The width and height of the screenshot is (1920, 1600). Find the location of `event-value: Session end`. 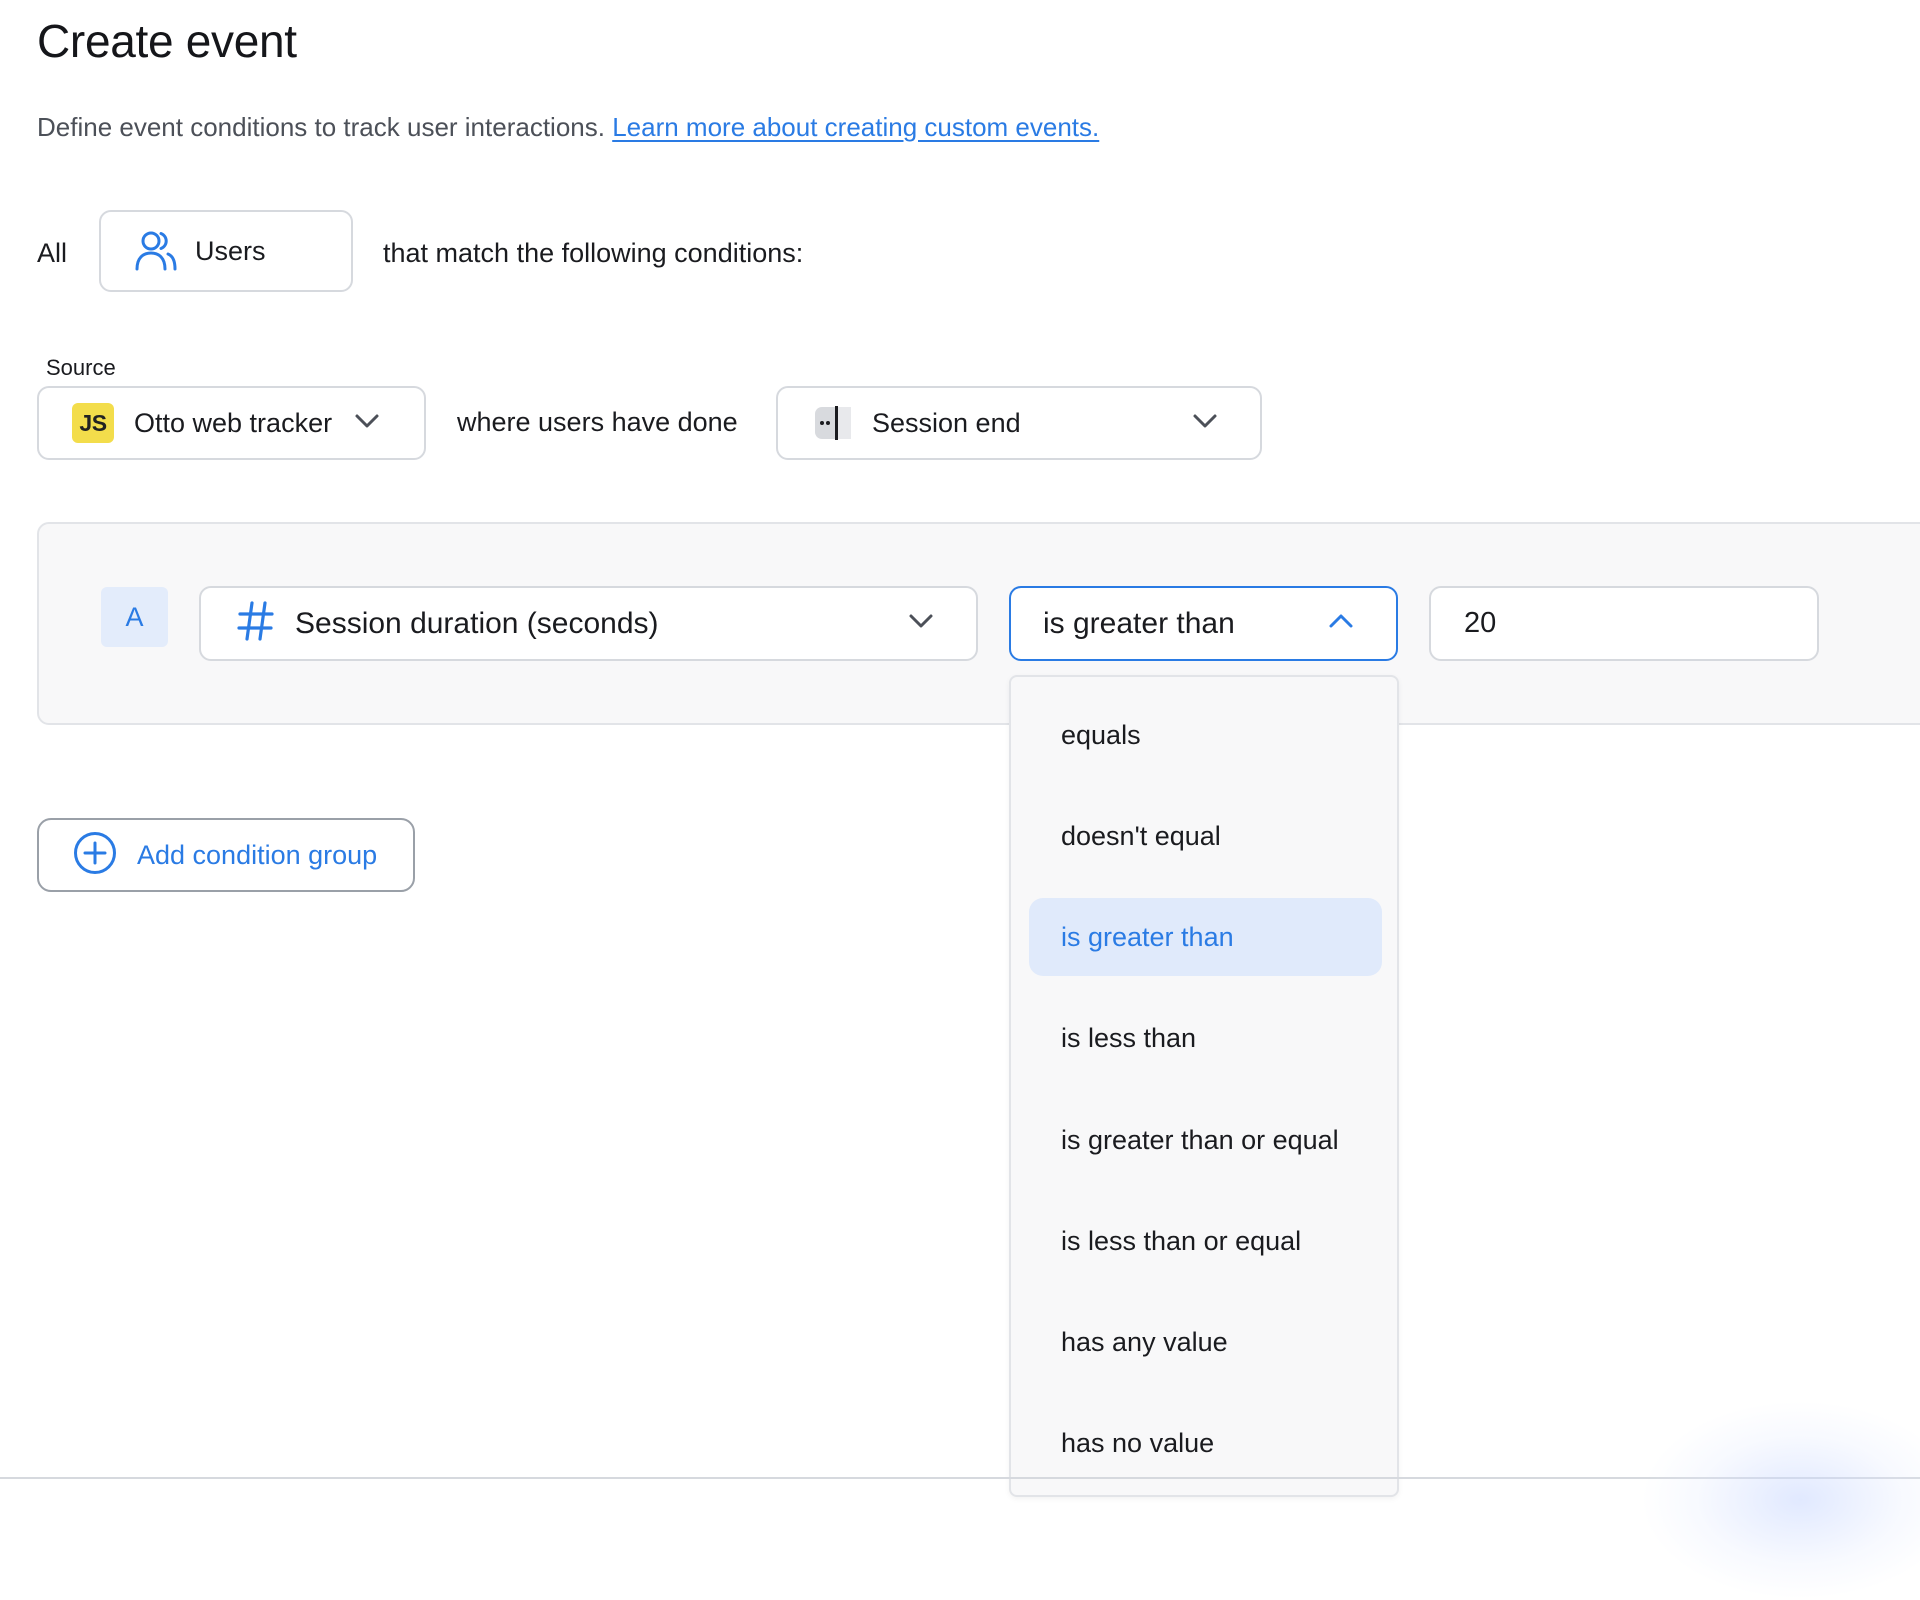

event-value: Session end is located at coordinates (946, 422).